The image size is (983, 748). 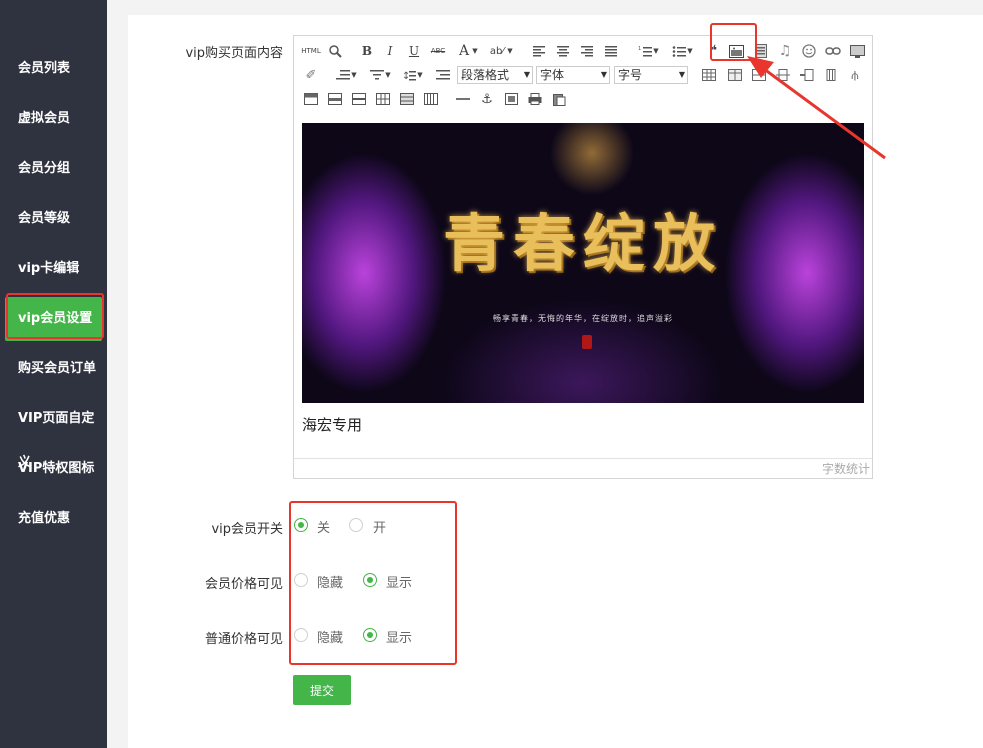 I want to click on sidebar-item-member-list: 会员列表, so click(x=53, y=69).